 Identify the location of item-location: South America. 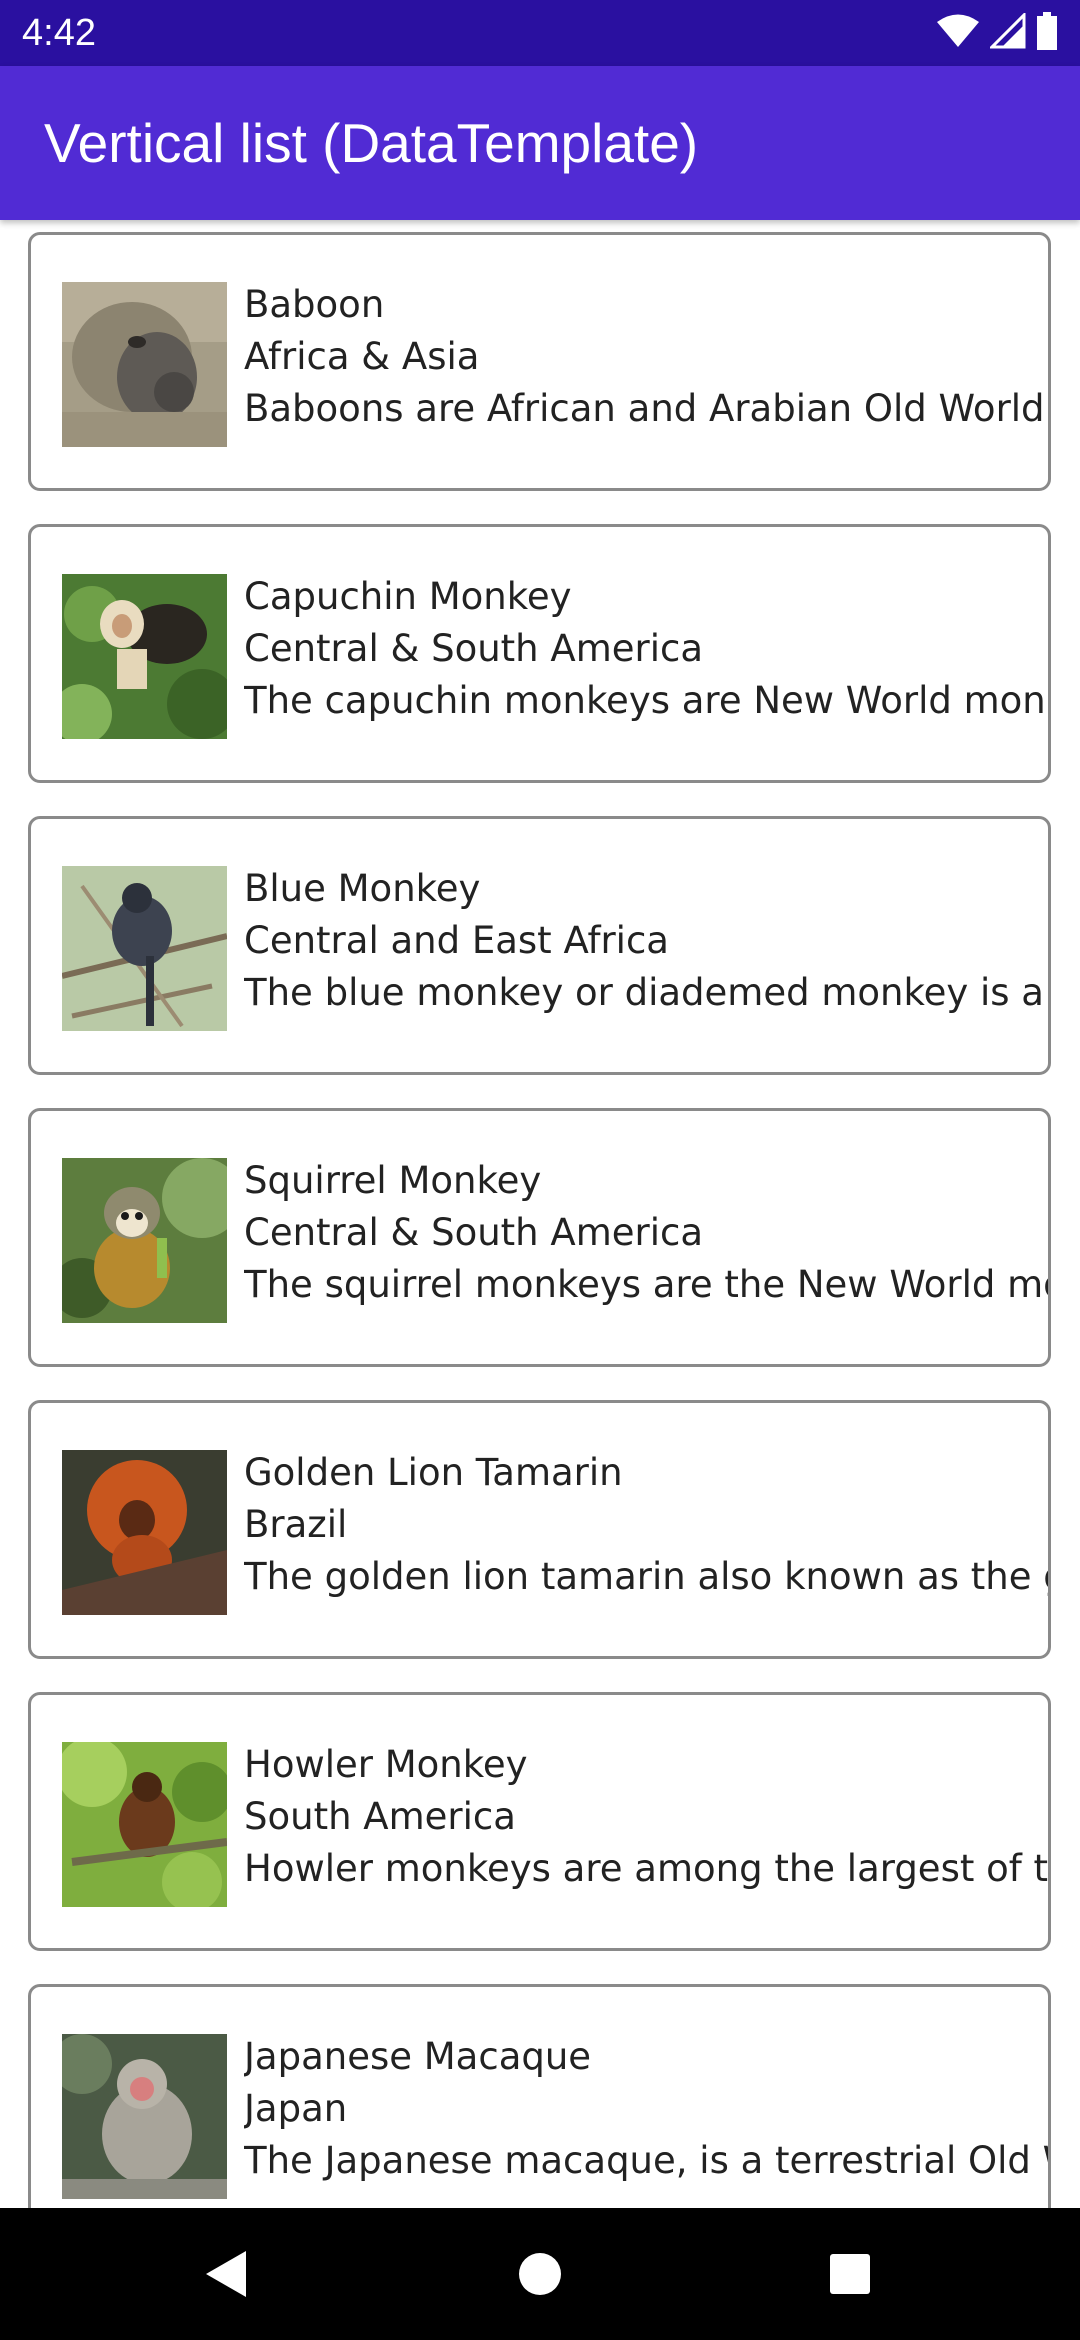
(380, 1816).